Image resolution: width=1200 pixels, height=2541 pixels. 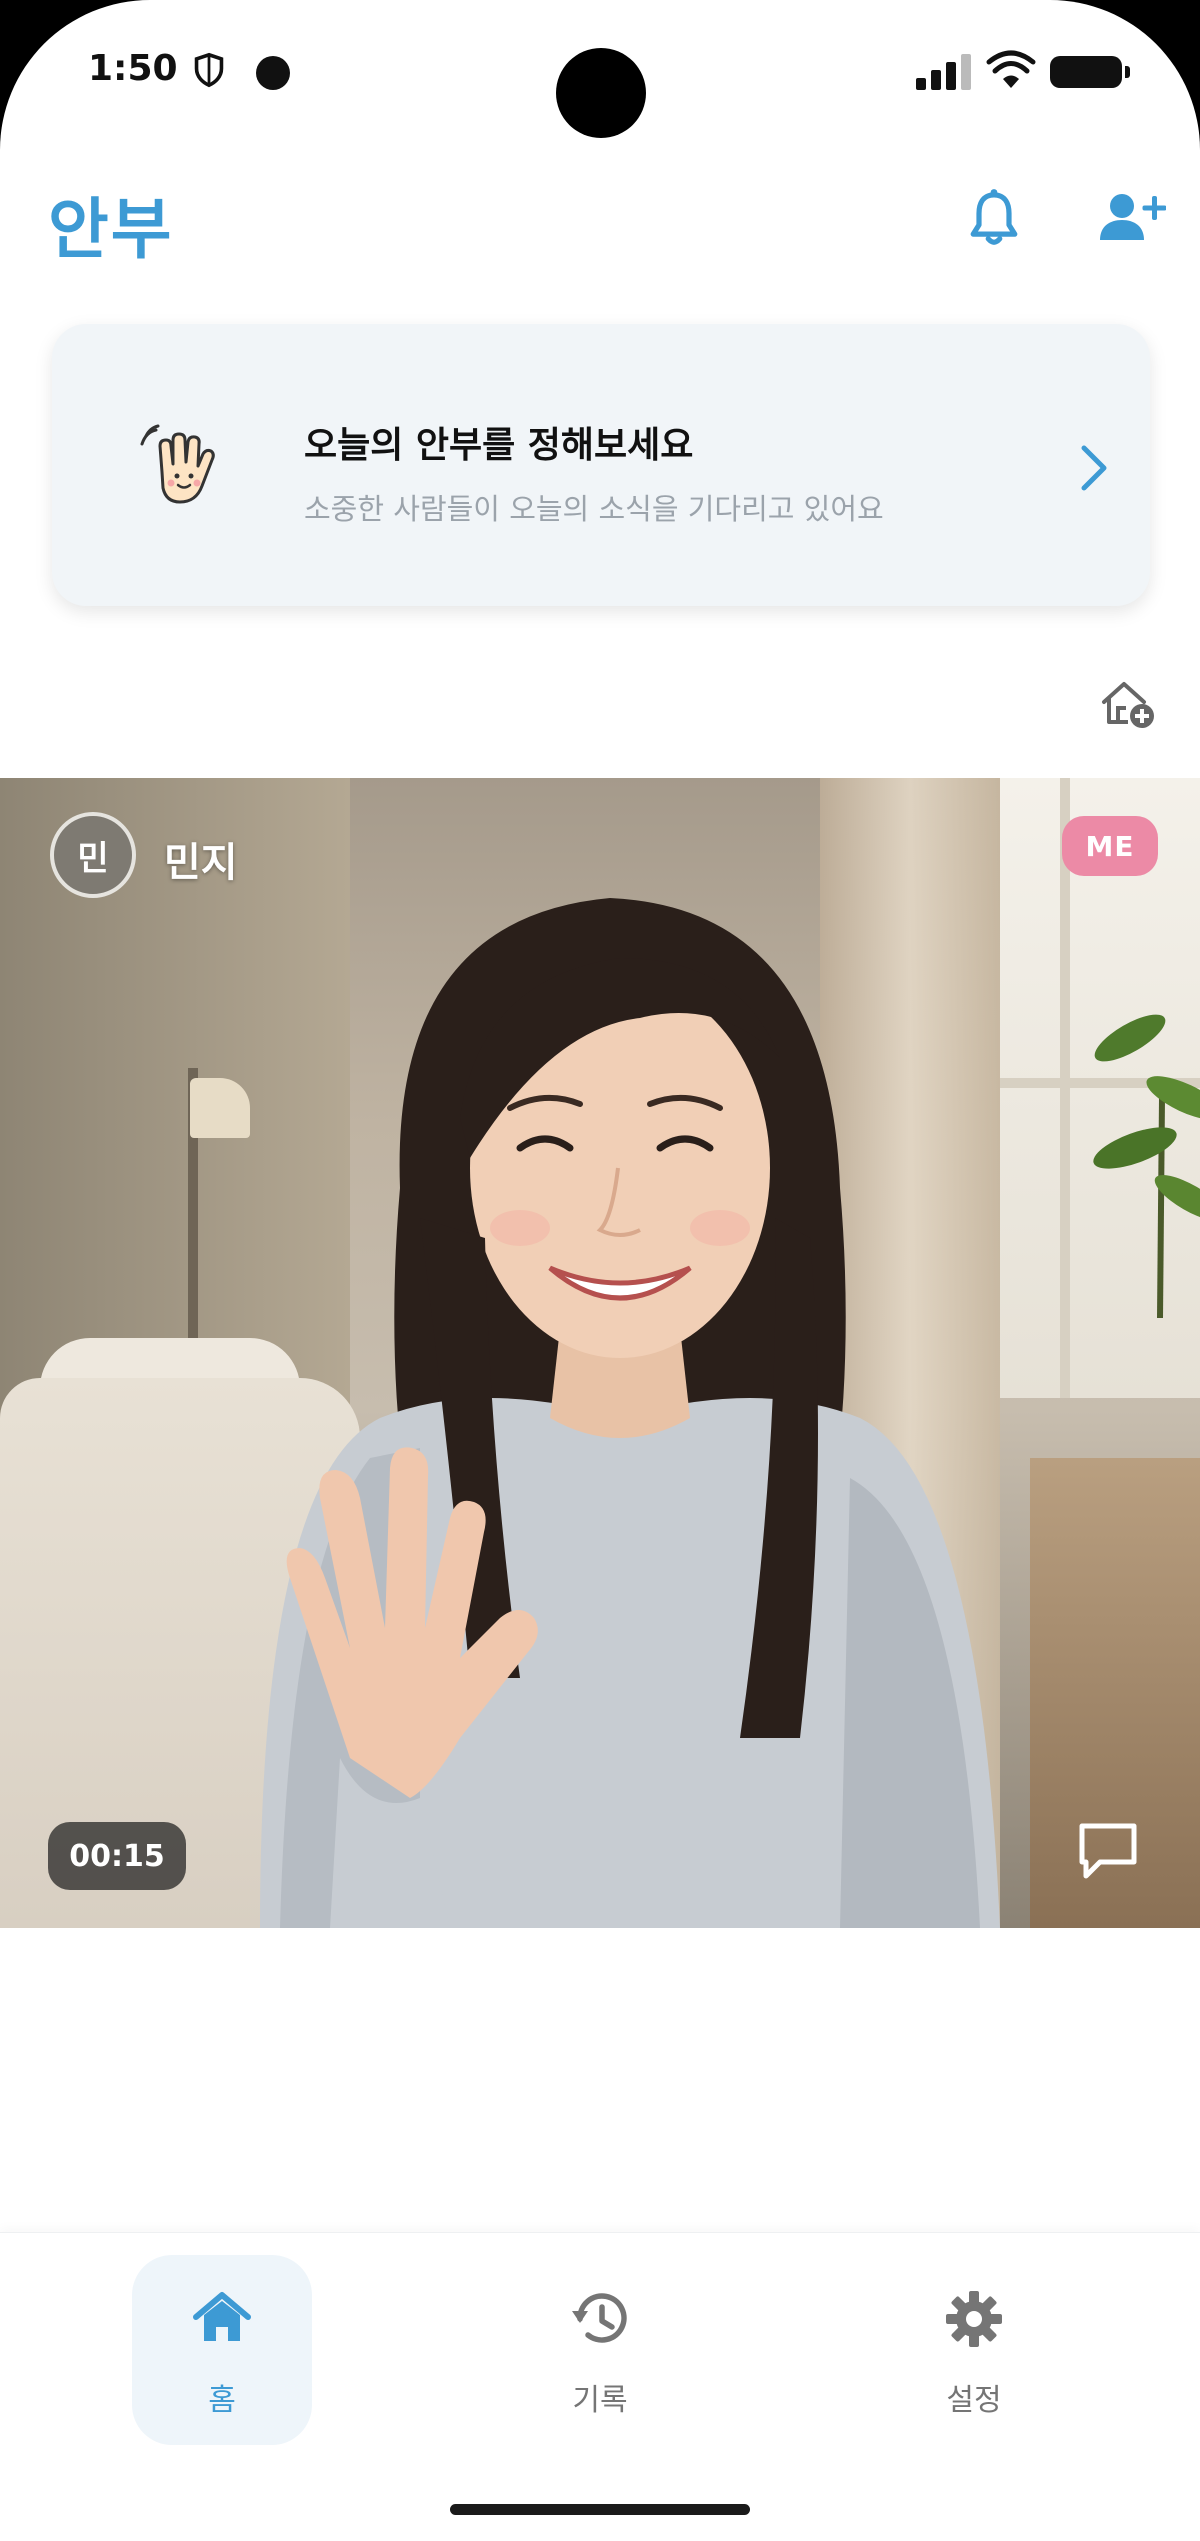 What do you see at coordinates (133, 68) in the screenshot?
I see `status-time: 1:50` at bounding box center [133, 68].